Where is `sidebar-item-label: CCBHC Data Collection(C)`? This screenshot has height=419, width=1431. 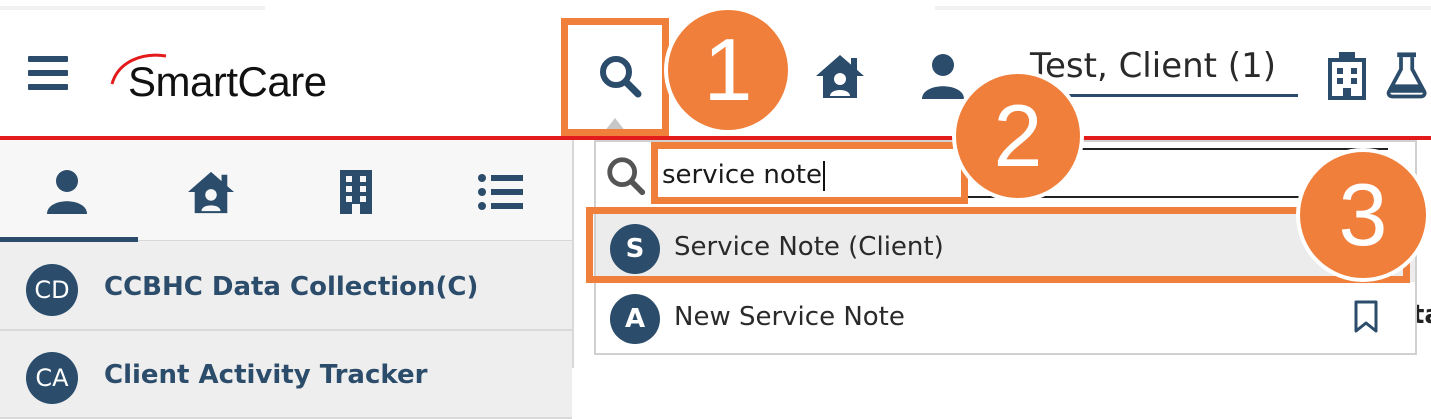 sidebar-item-label: CCBHC Data Collection(C) is located at coordinates (291, 287).